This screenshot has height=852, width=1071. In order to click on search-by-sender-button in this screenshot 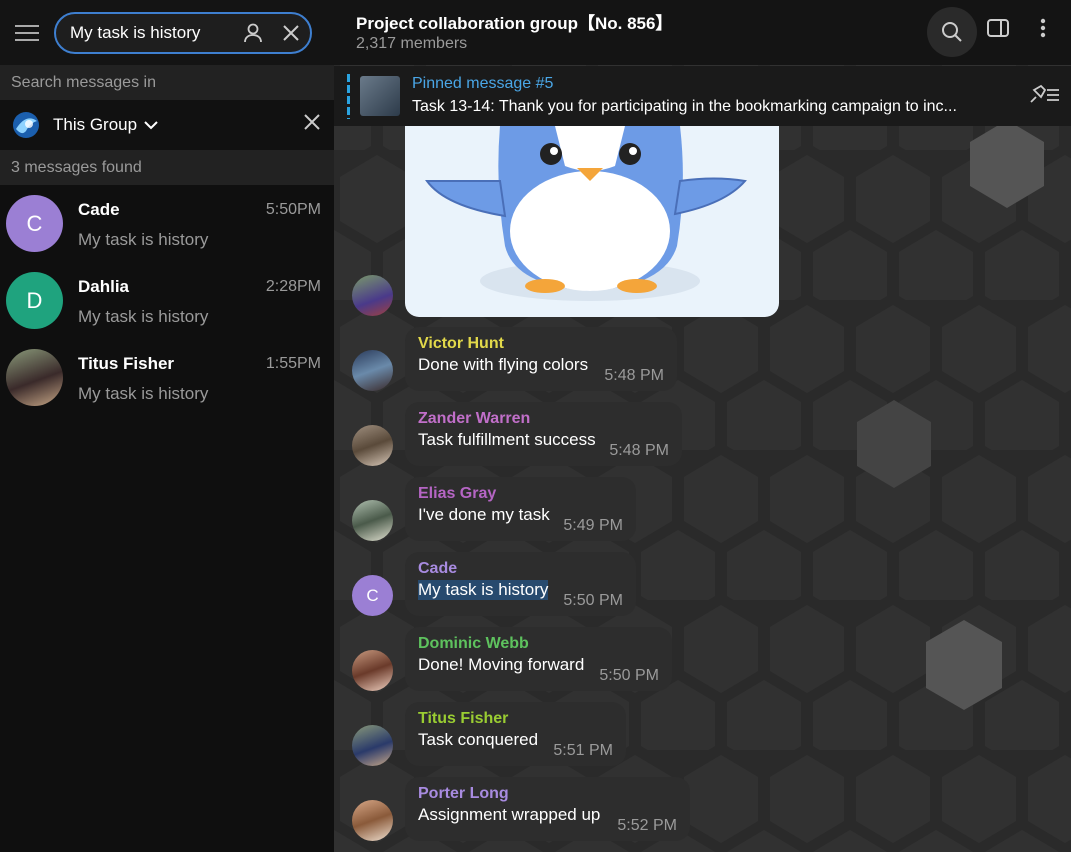, I will do `click(253, 33)`.